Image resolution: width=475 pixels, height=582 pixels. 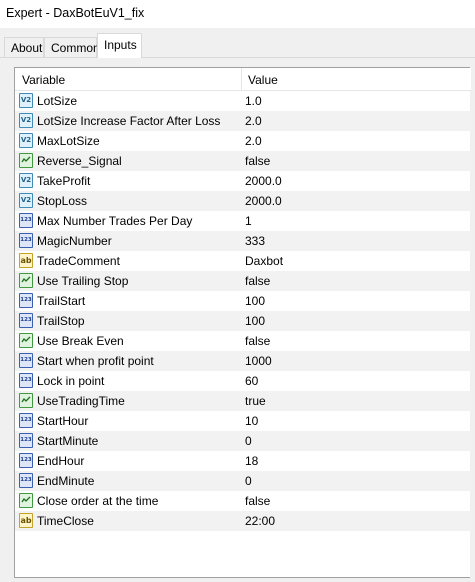 I want to click on variable-name: Use Break Even, so click(x=80, y=341).